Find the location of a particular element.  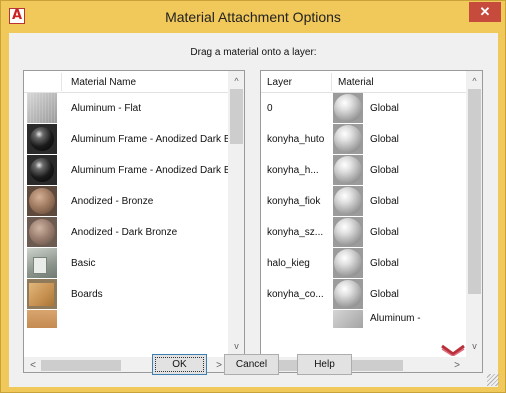

material-column-header: Material is located at coordinates (356, 82).